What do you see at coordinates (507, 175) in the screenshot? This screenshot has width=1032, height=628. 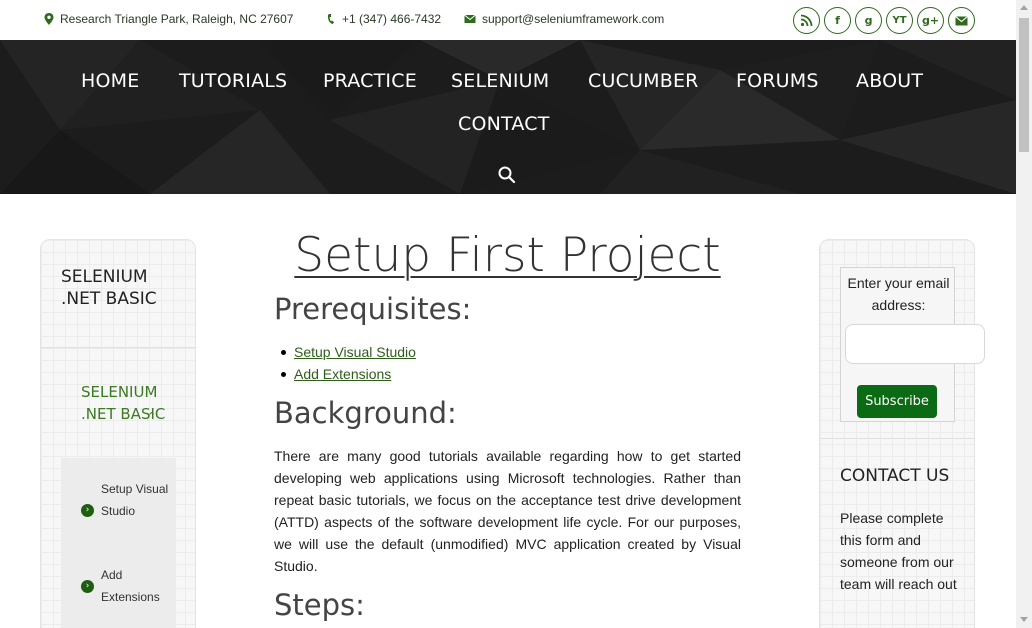 I see `search-icon` at bounding box center [507, 175].